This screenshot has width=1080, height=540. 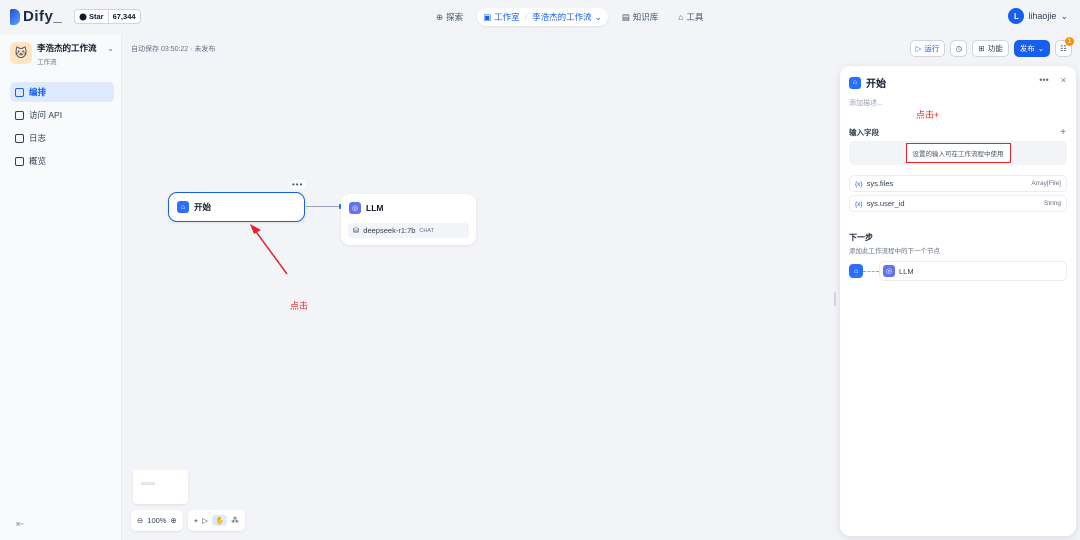 What do you see at coordinates (507, 17) in the screenshot?
I see `nav-studio-label: 工作室` at bounding box center [507, 17].